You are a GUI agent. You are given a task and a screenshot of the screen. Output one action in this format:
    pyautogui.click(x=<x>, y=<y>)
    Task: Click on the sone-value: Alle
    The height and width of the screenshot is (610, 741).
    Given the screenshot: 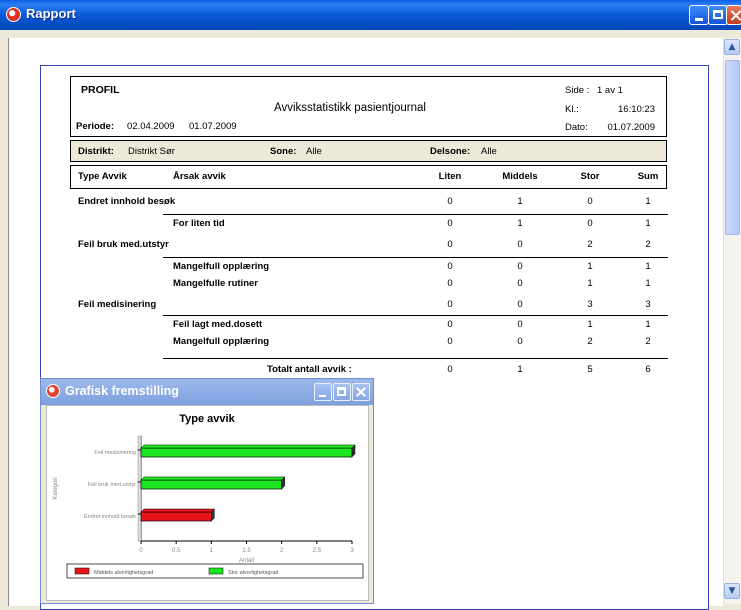 What is the action you would take?
    pyautogui.click(x=314, y=151)
    